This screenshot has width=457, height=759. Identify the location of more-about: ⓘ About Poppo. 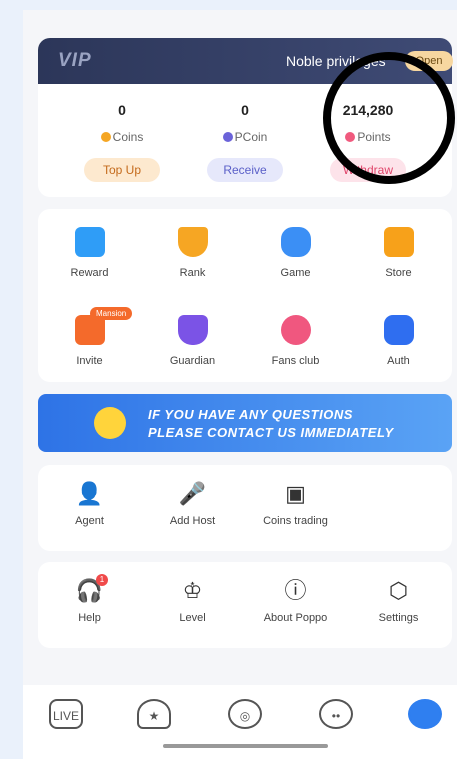
(295, 601).